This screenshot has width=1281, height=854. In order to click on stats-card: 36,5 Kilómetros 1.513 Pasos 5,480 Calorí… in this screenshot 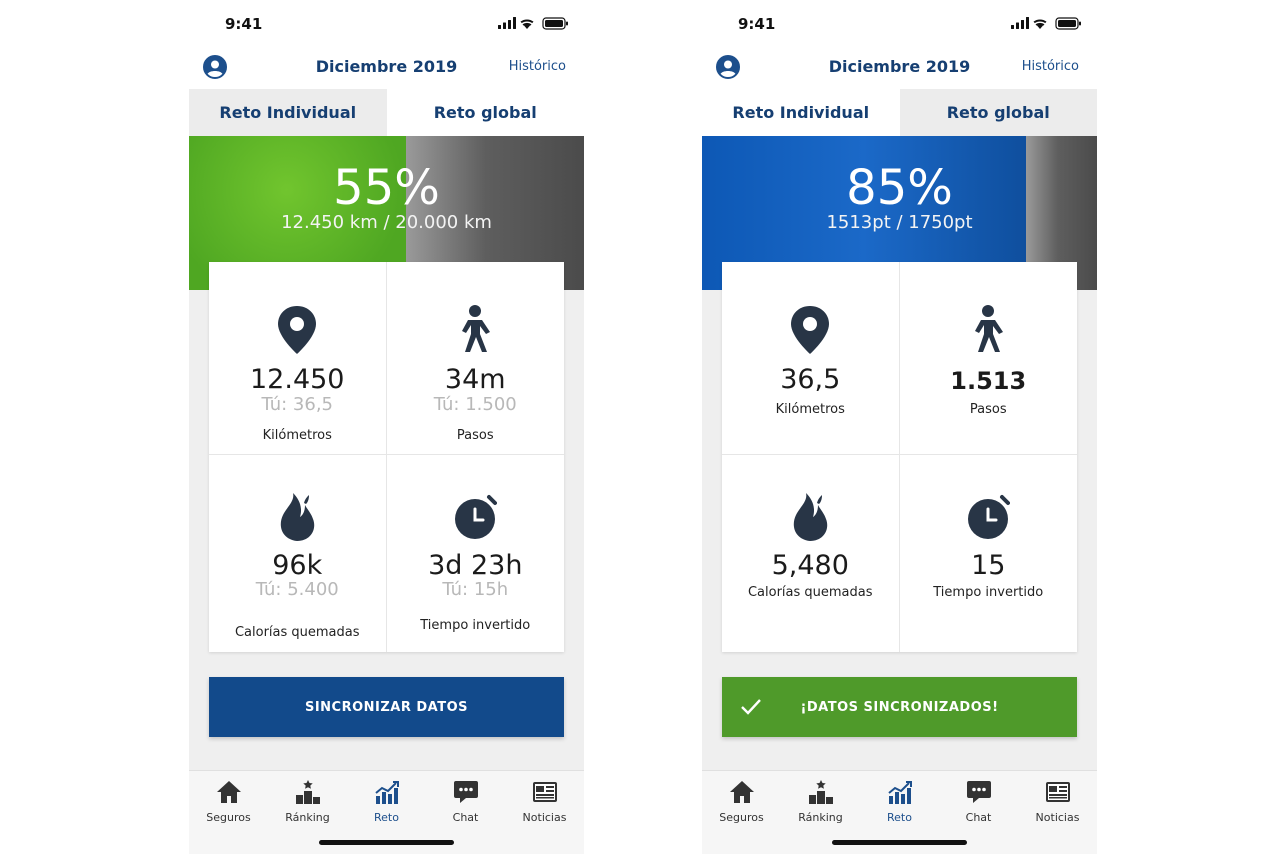, I will do `click(899, 457)`.